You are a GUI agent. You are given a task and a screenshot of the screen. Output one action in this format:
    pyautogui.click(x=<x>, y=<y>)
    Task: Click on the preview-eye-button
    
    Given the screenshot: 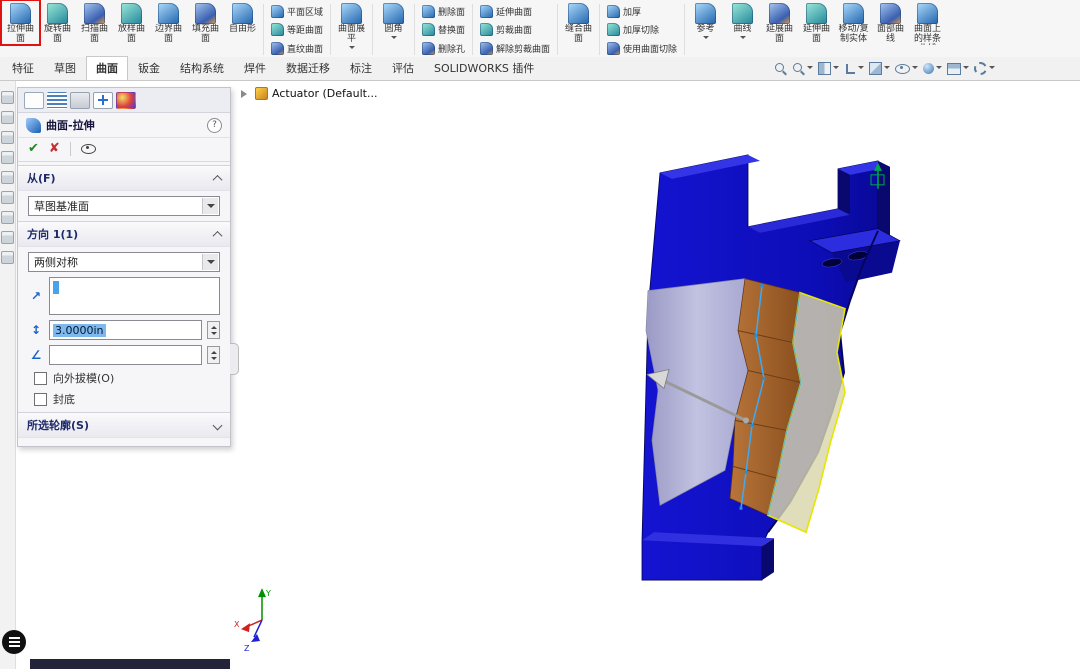 What is the action you would take?
    pyautogui.click(x=88, y=148)
    